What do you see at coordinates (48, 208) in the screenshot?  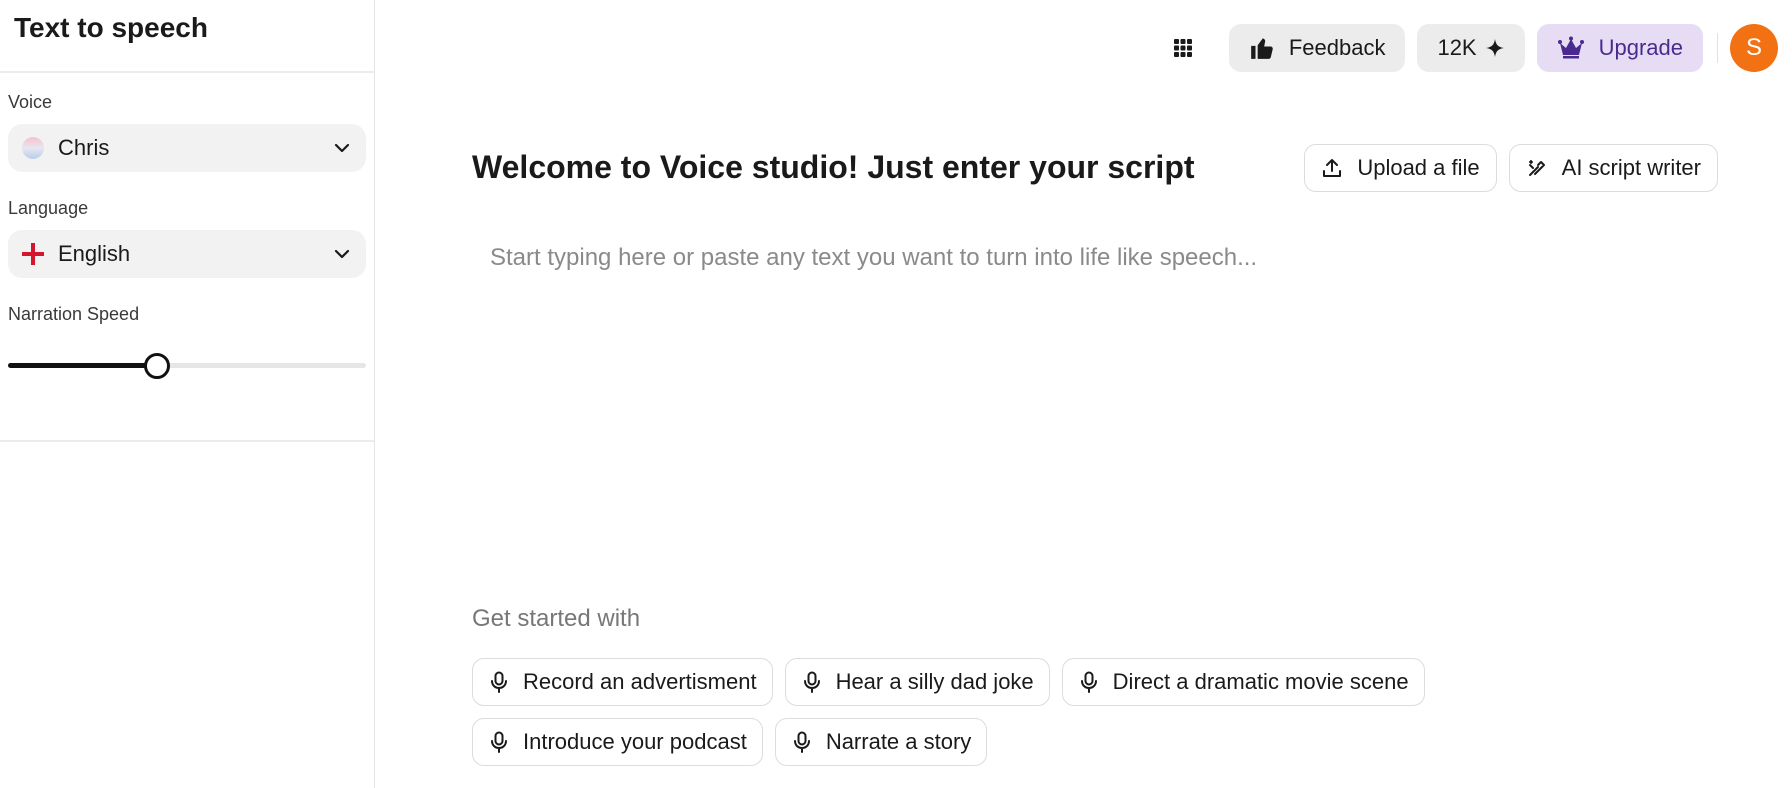 I see `language-label: Language` at bounding box center [48, 208].